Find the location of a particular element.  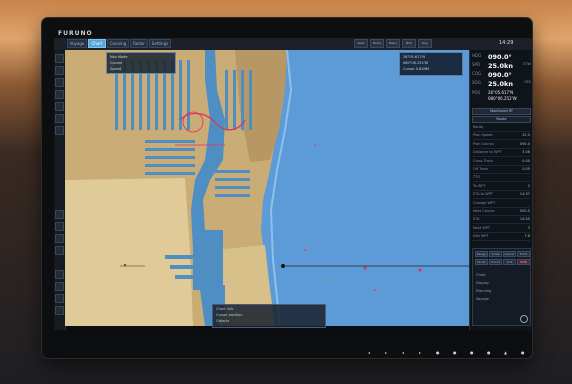

mob-button: MOB is located at coordinates (523, 262).